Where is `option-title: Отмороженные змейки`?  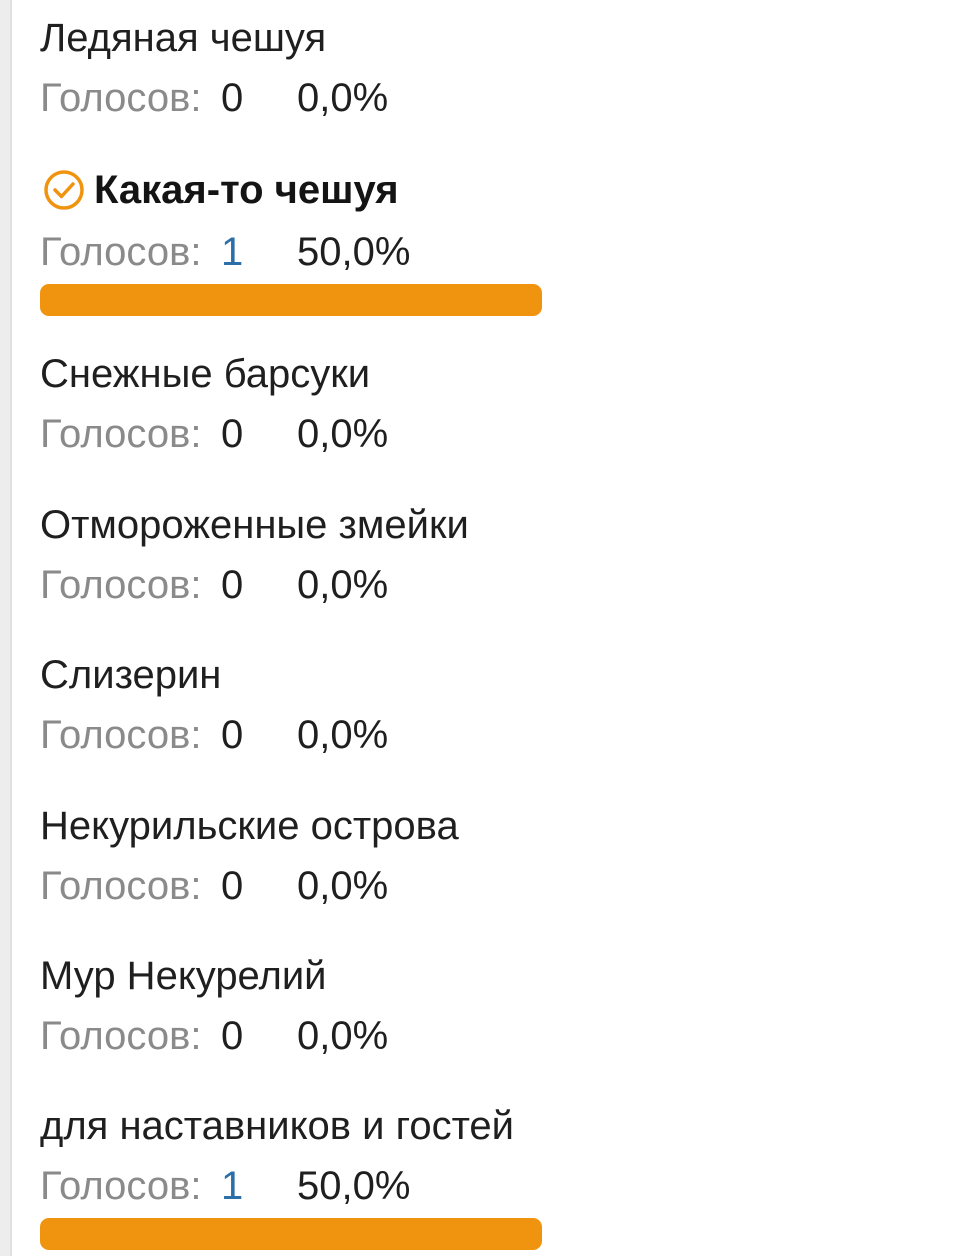
option-title: Отмороженные змейки is located at coordinates (254, 525).